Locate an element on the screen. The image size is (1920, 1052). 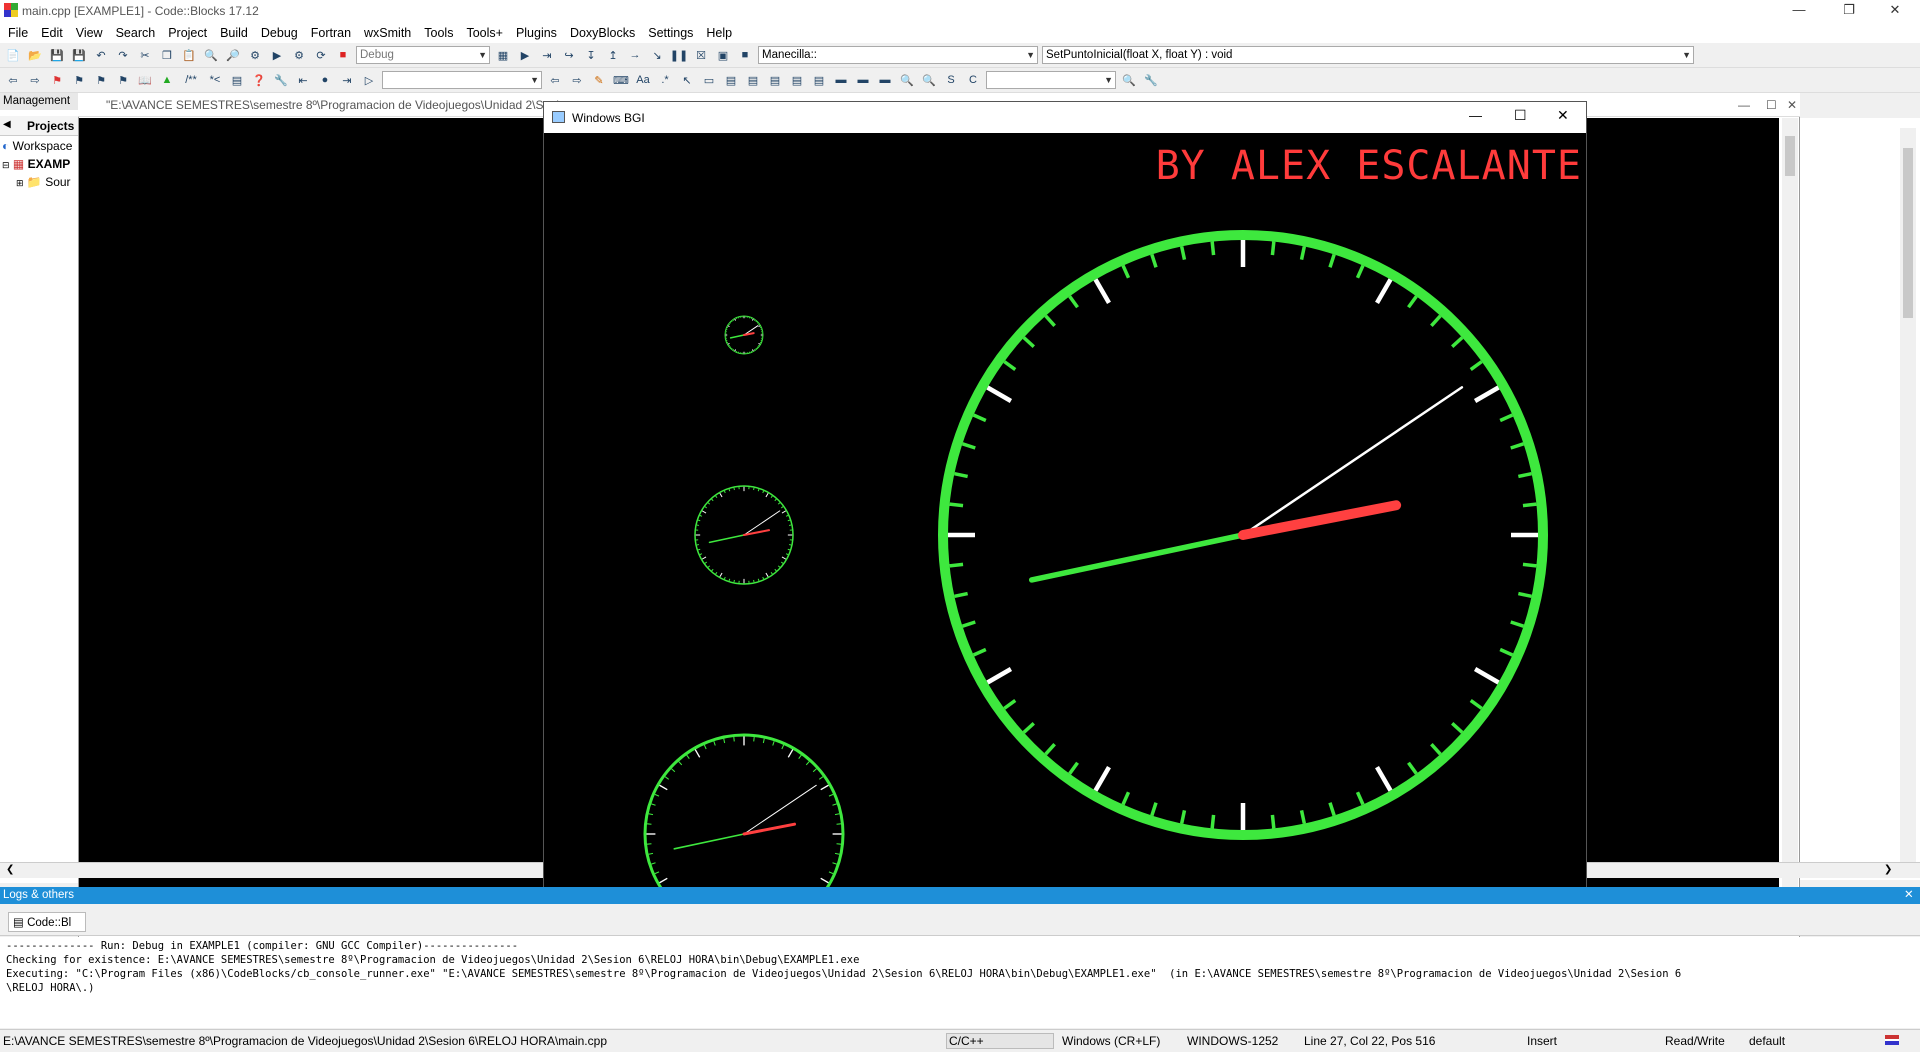
restore-icon: ❐ is located at coordinates (1849, 11).